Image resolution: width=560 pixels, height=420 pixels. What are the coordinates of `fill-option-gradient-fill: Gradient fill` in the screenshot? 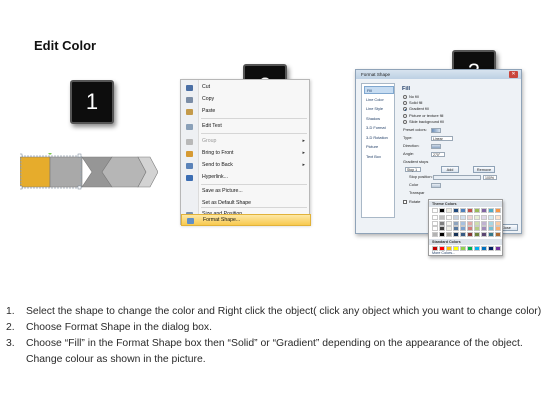 It's located at (443, 109).